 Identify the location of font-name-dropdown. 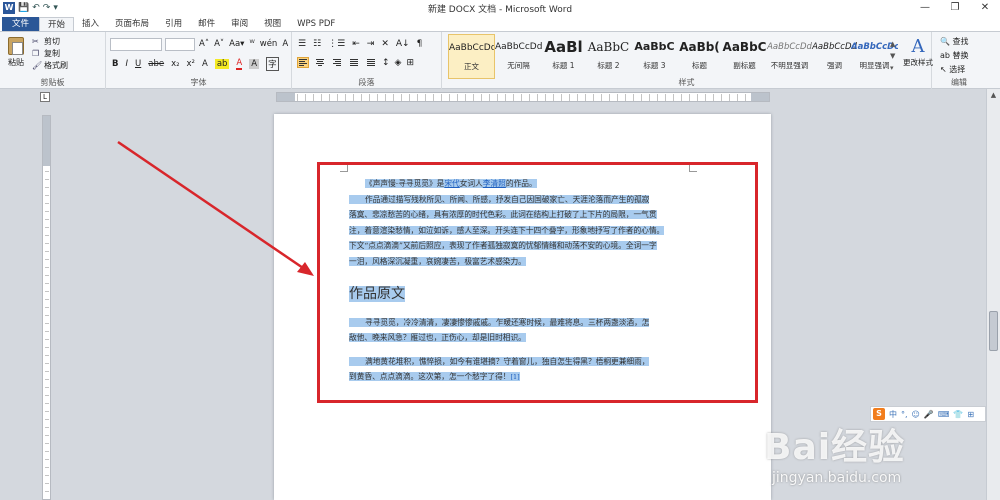
(136, 44).